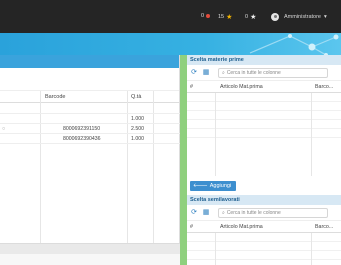  I want to click on semilavorati-toolbar: ⟳ ▦ ⌕ Cerca in tutte le colonne, so click(264, 213).